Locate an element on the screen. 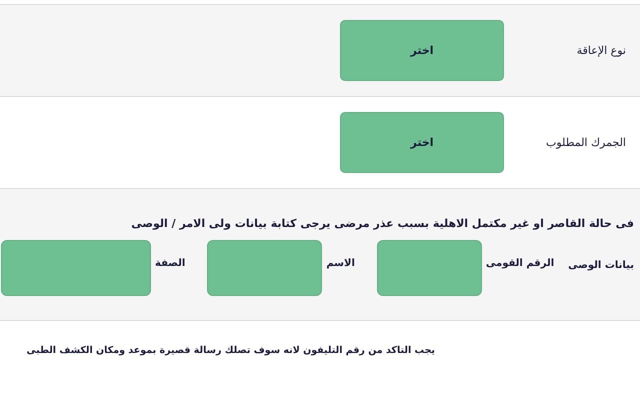 This screenshot has width=640, height=400. field-label: الاسم is located at coordinates (340, 263).